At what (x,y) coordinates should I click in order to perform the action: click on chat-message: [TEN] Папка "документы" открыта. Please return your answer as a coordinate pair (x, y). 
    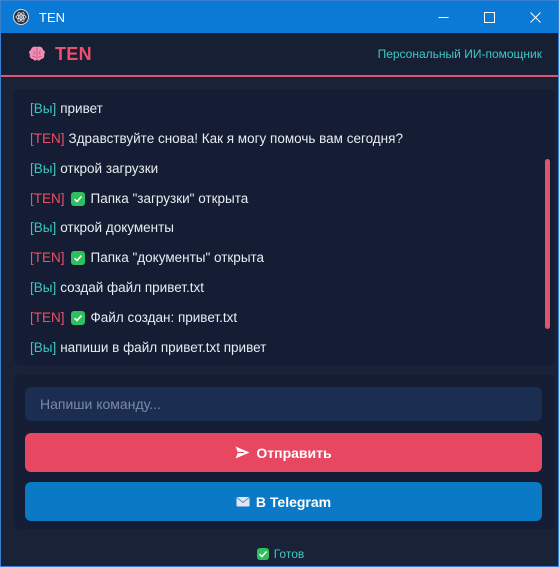
    Looking at the image, I should click on (147, 257).